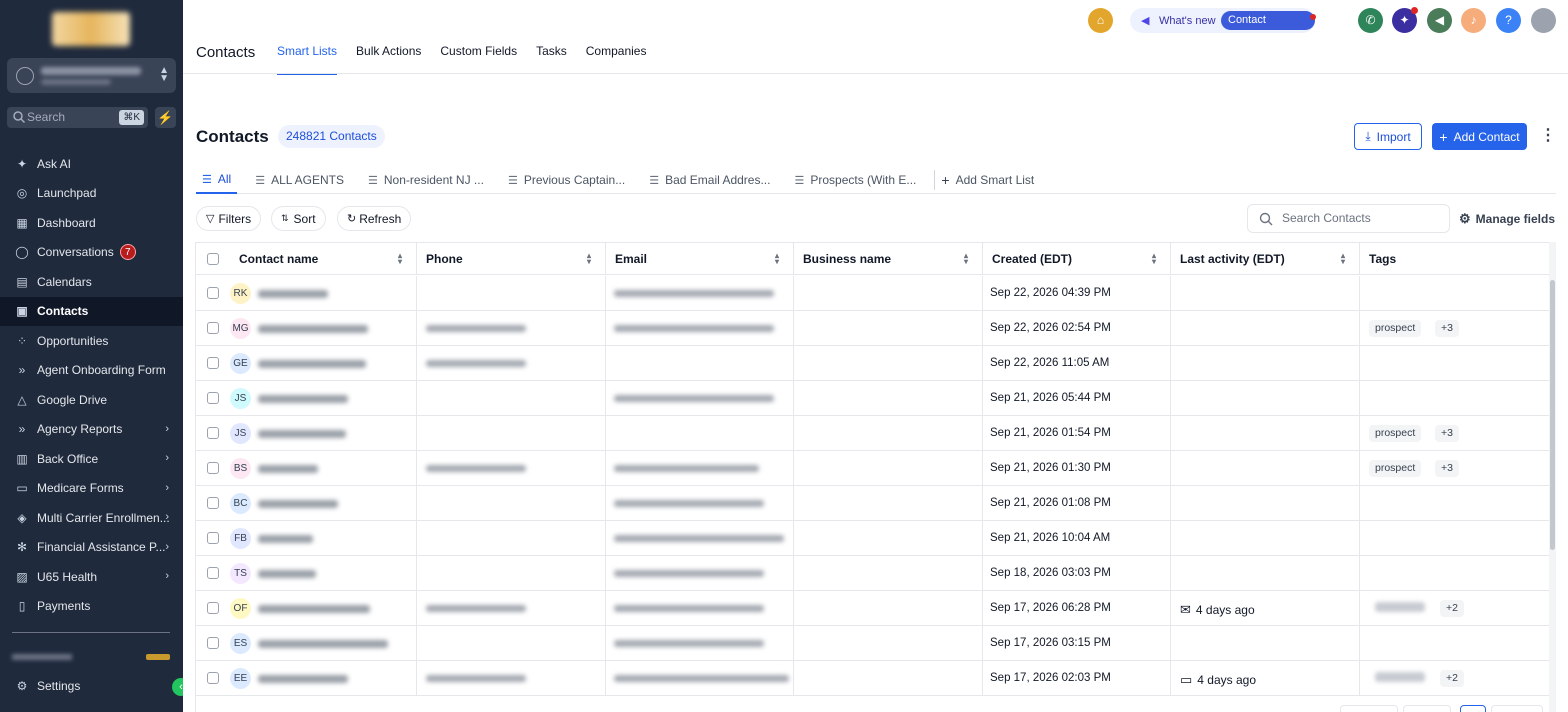  Describe the element at coordinates (888, 259) in the screenshot. I see `column-header-business-name: Business name ▴ ▾` at that location.